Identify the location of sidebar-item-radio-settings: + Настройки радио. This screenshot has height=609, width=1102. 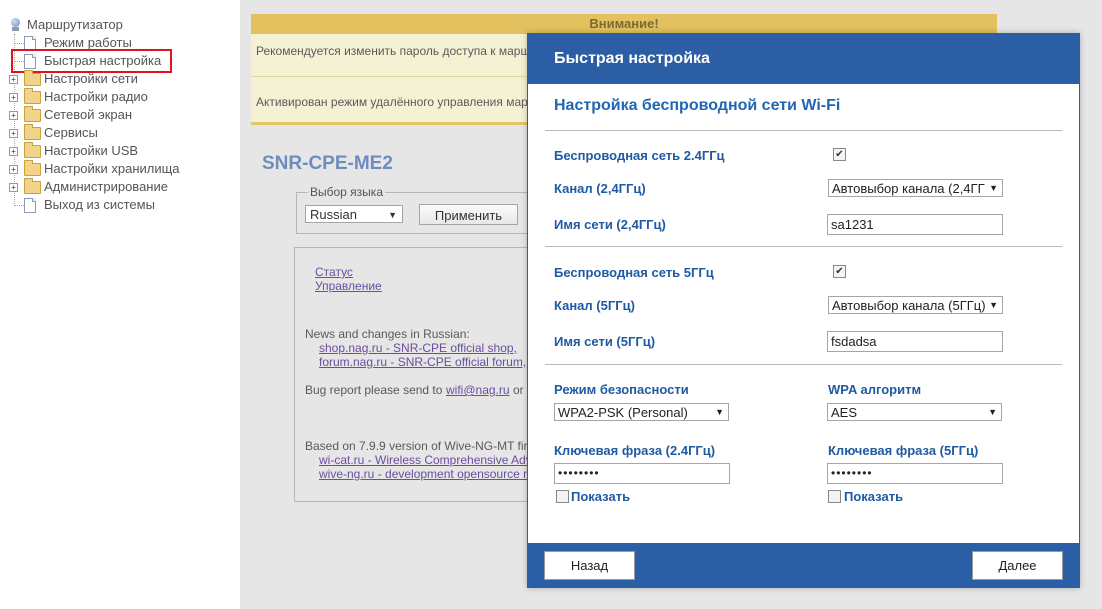
(100, 97).